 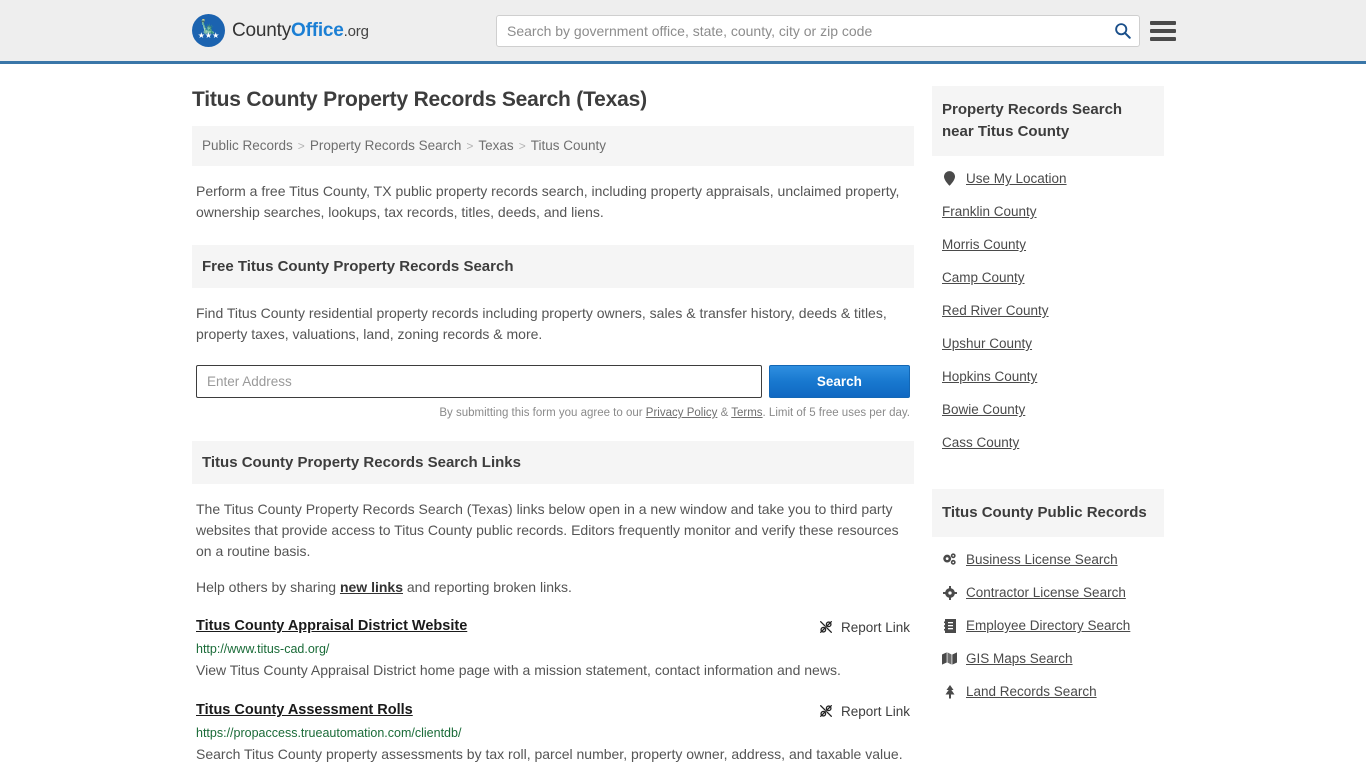 I want to click on address-input, so click(x=479, y=381).